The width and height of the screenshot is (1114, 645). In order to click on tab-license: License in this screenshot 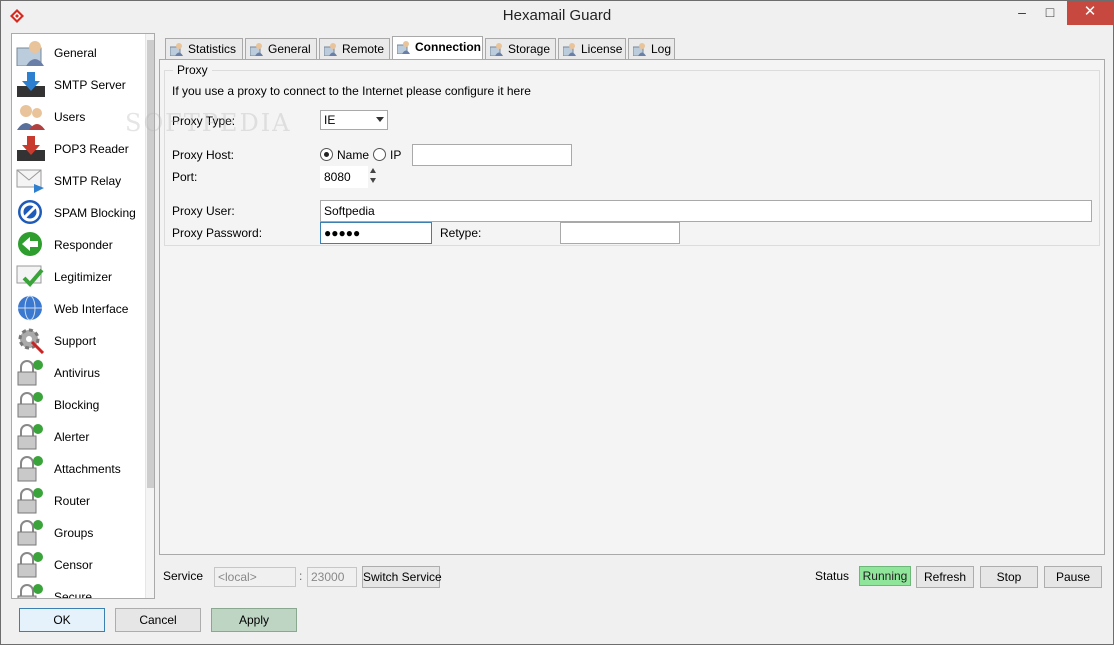, I will do `click(592, 49)`.